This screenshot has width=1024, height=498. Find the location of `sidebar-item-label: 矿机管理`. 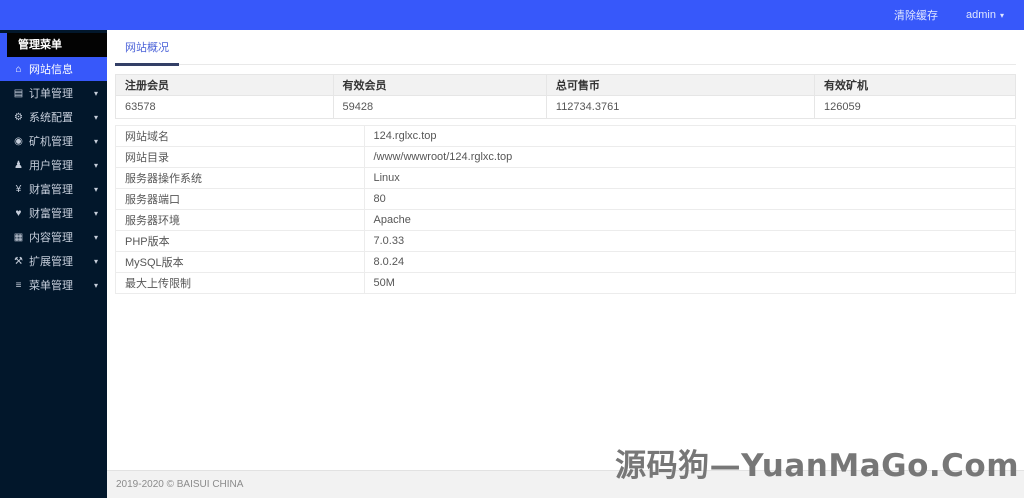

sidebar-item-label: 矿机管理 is located at coordinates (51, 142).